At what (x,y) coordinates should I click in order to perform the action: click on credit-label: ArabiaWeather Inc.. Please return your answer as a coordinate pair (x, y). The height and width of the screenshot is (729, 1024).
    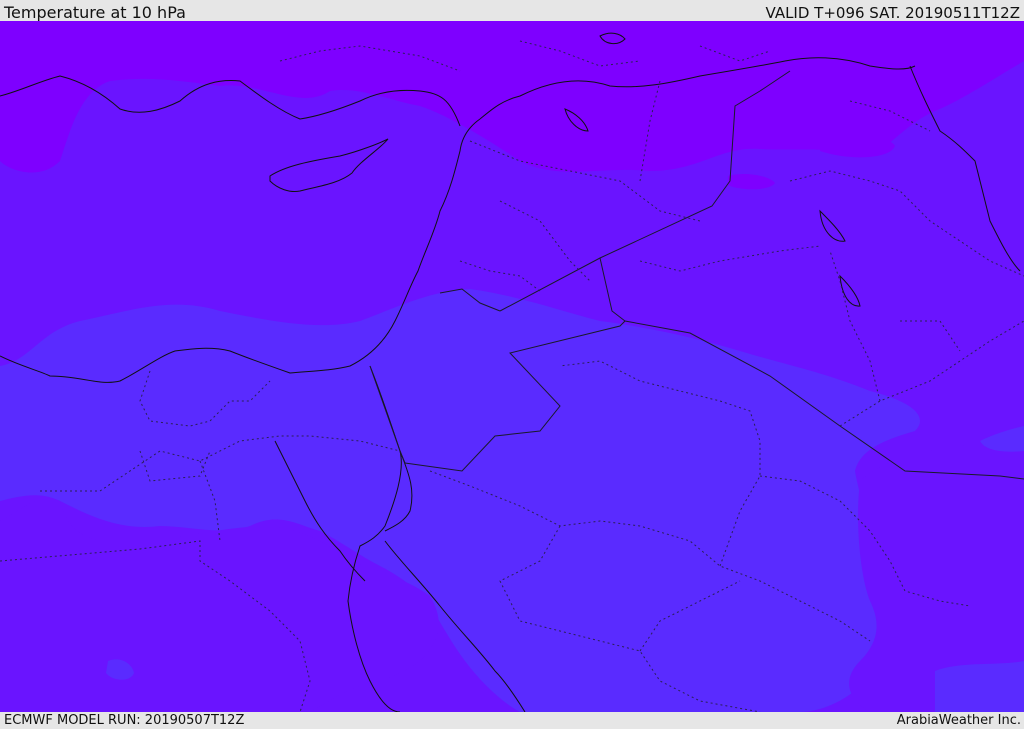
    Looking at the image, I should click on (958, 720).